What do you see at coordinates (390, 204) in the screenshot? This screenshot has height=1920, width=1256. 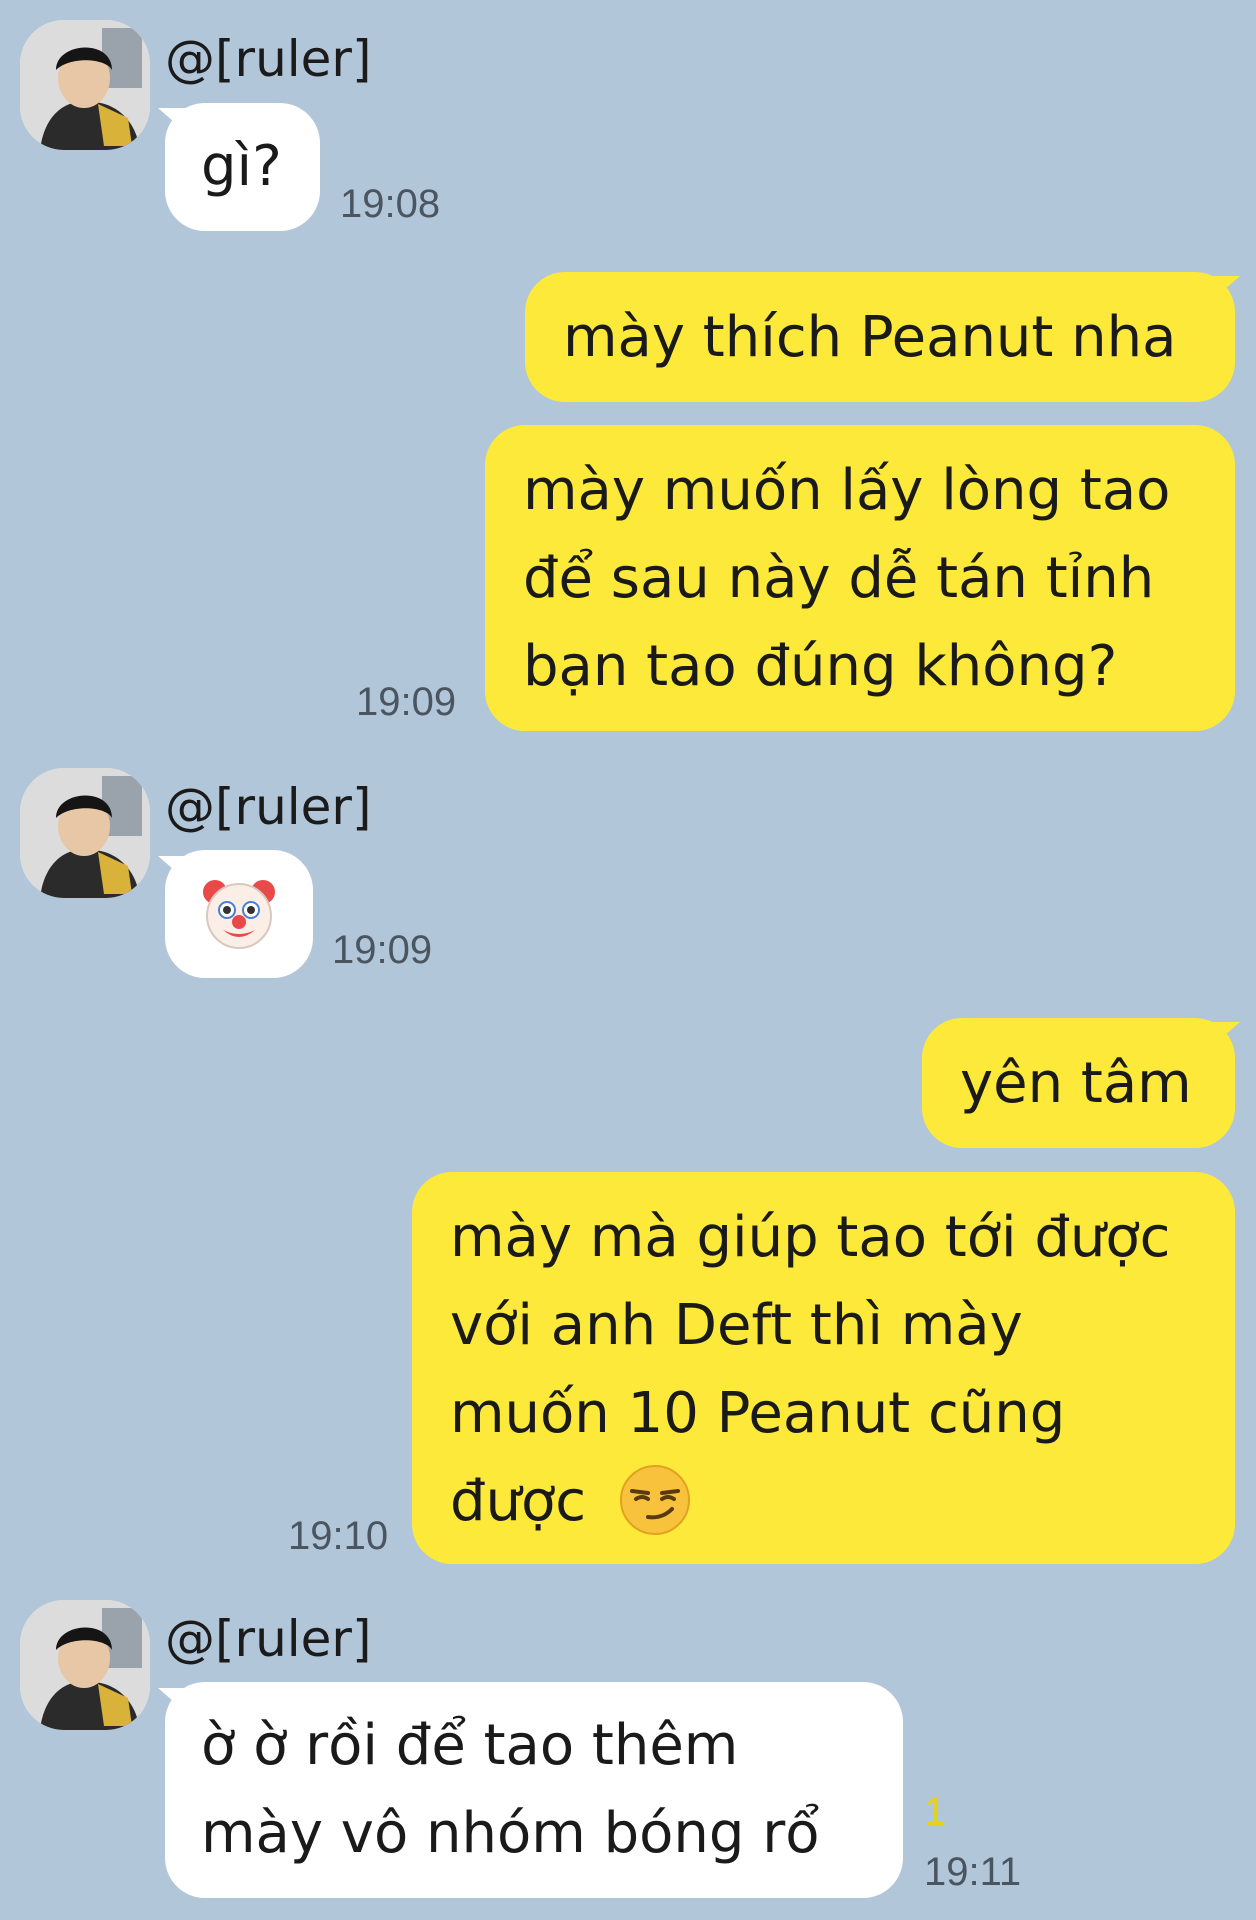 I see `message-time: 19:08` at bounding box center [390, 204].